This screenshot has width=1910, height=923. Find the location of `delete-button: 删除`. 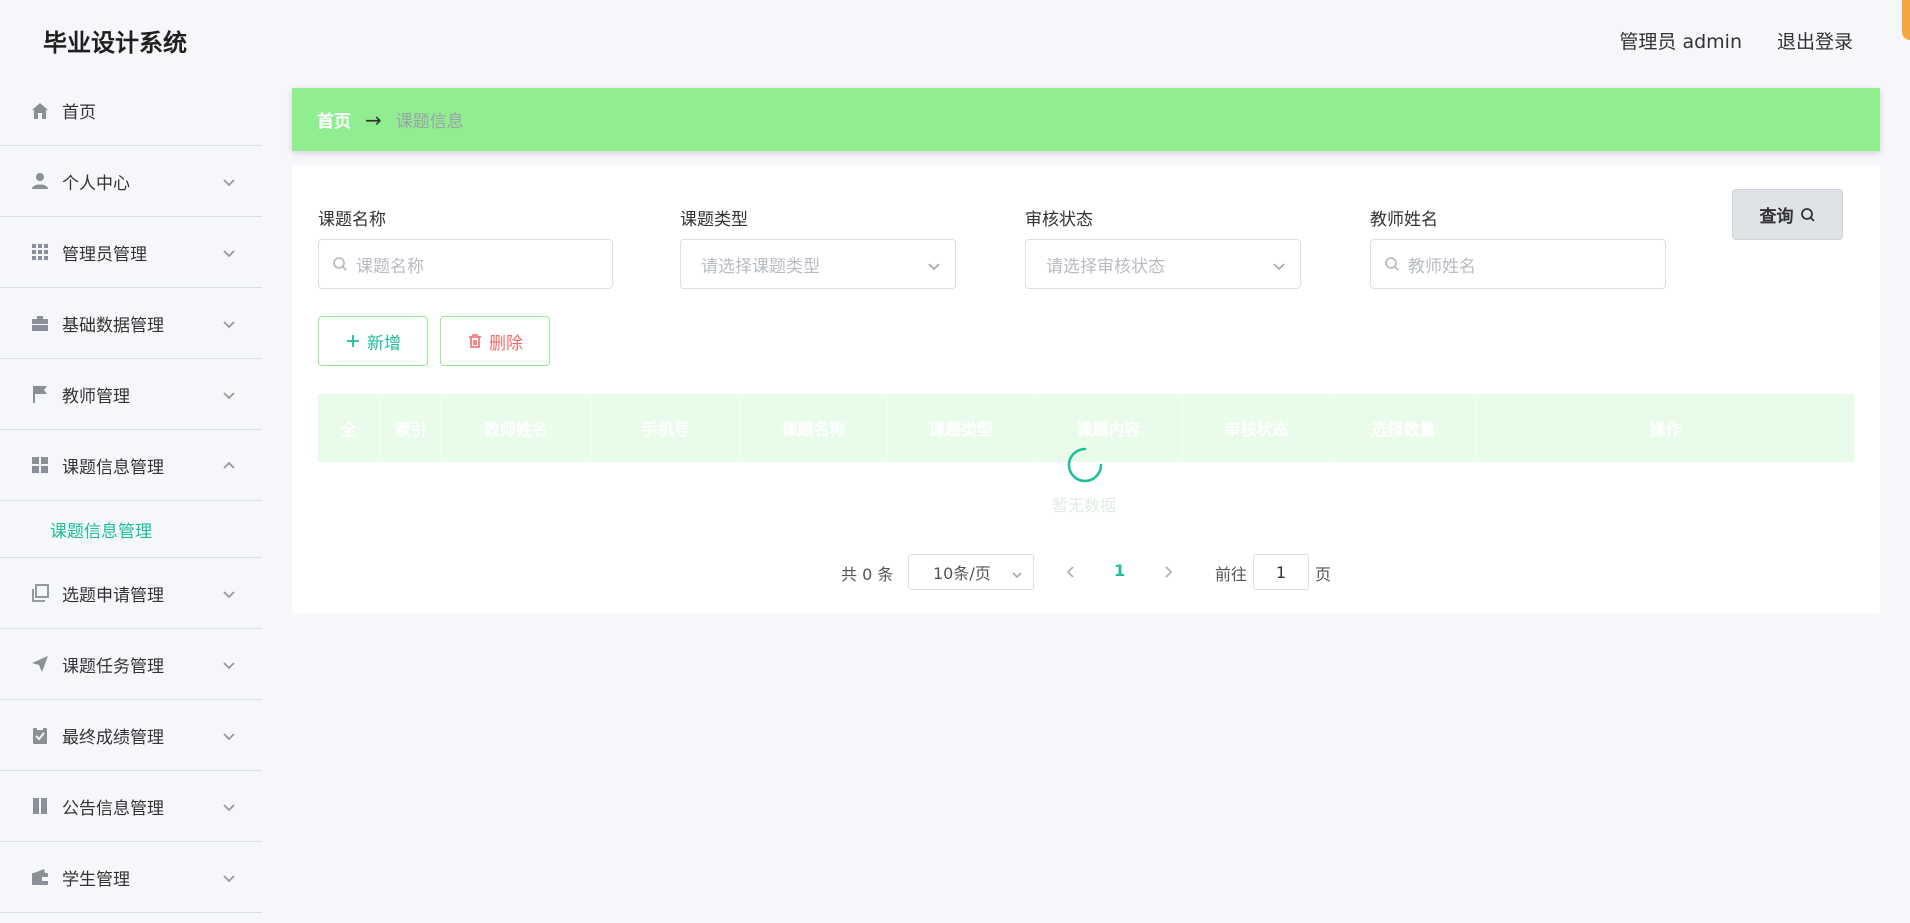

delete-button: 删除 is located at coordinates (495, 341).